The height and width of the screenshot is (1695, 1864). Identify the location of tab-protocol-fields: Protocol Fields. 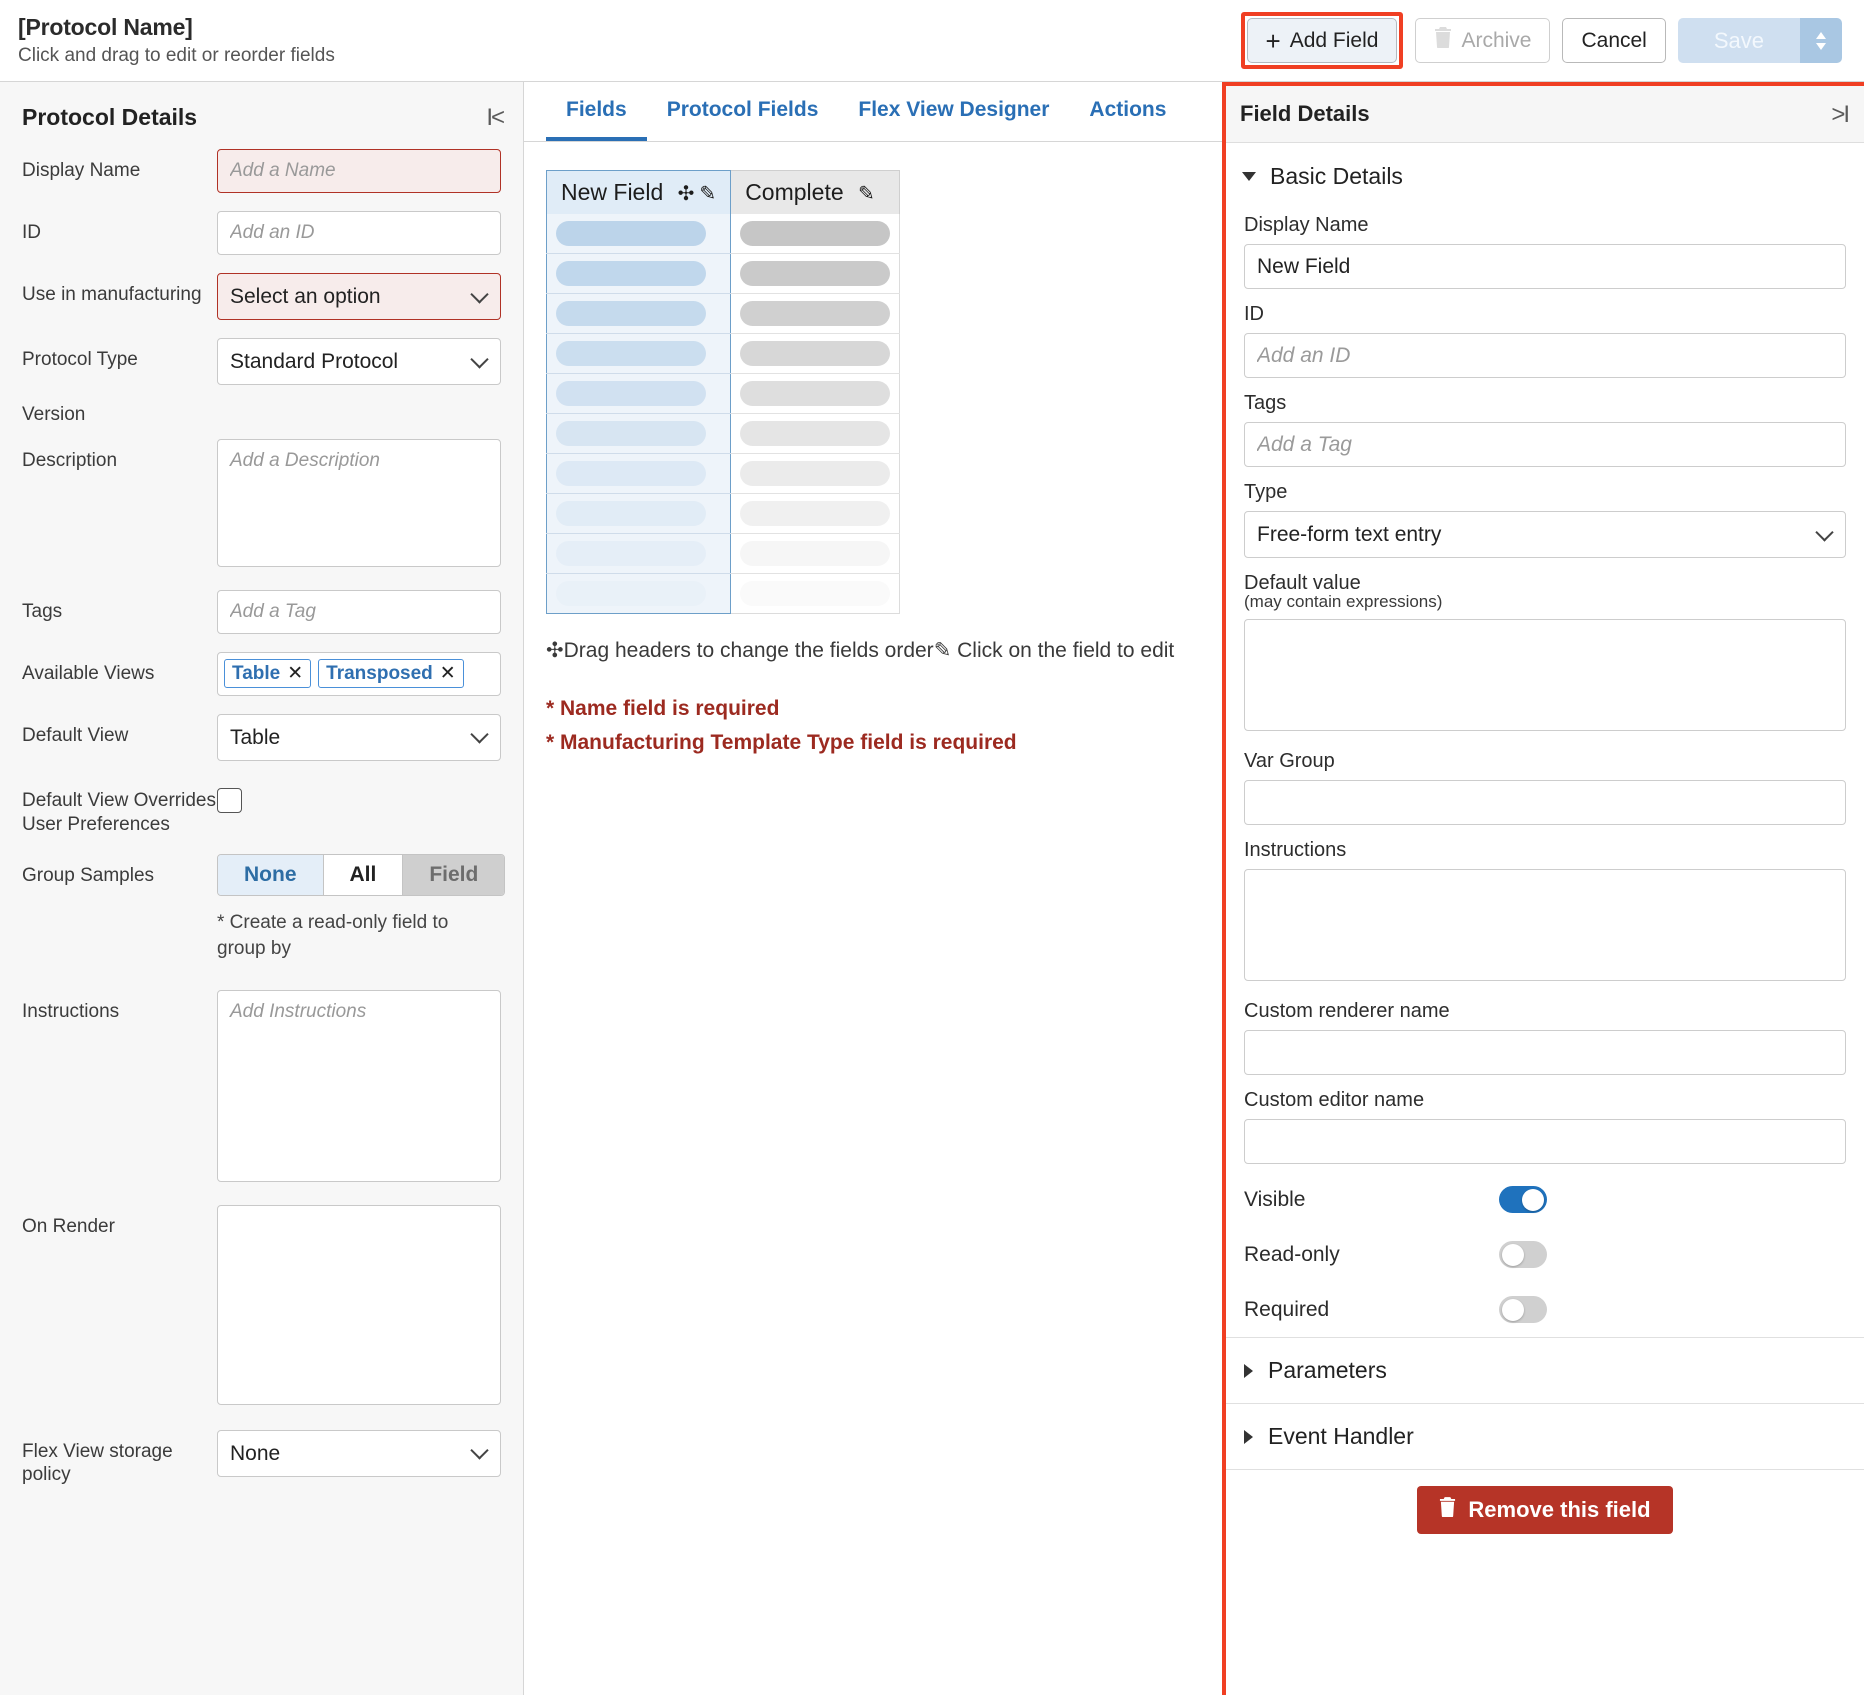
(743, 111).